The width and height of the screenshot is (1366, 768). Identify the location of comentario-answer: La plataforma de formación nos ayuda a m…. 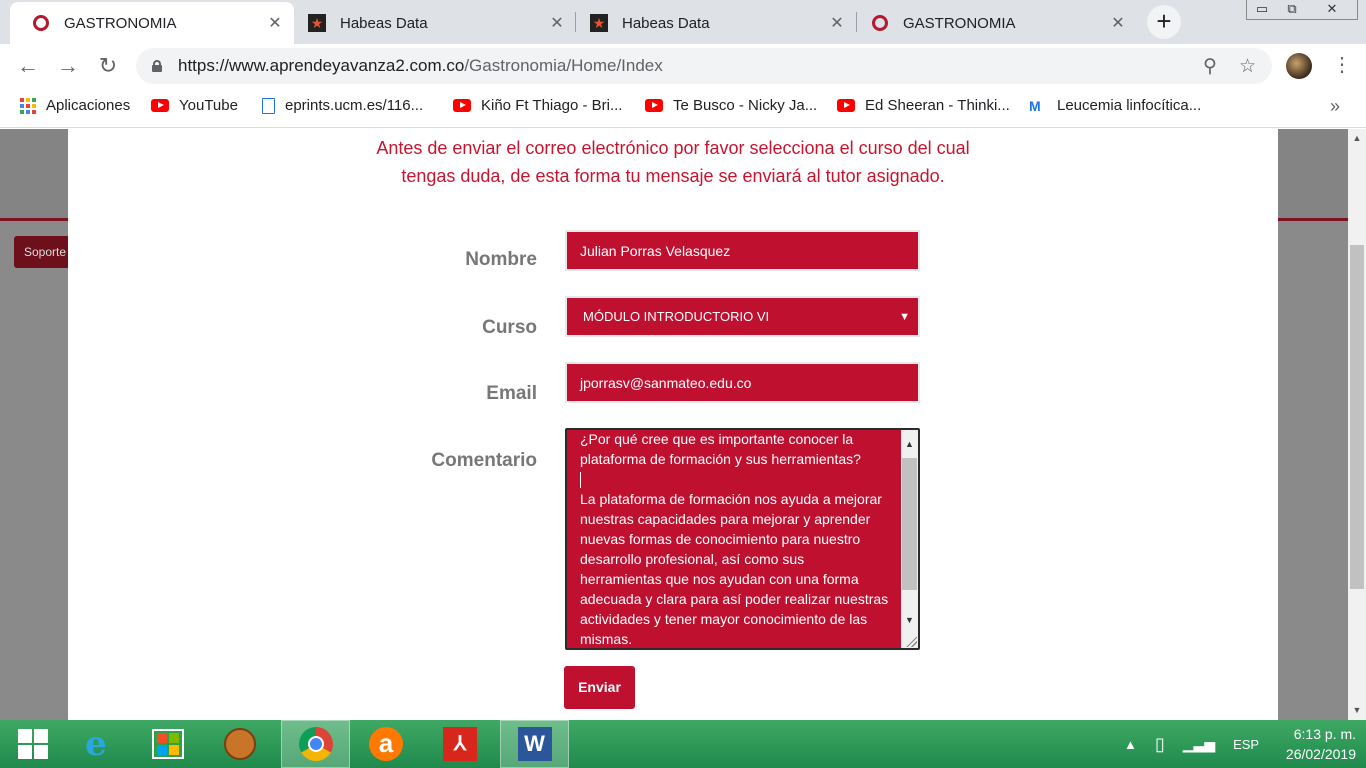
(734, 569).